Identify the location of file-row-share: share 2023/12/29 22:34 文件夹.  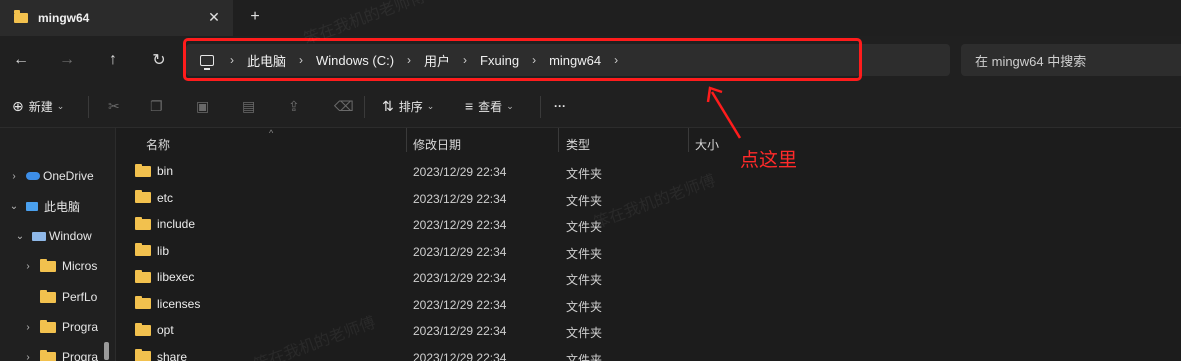
(417, 353).